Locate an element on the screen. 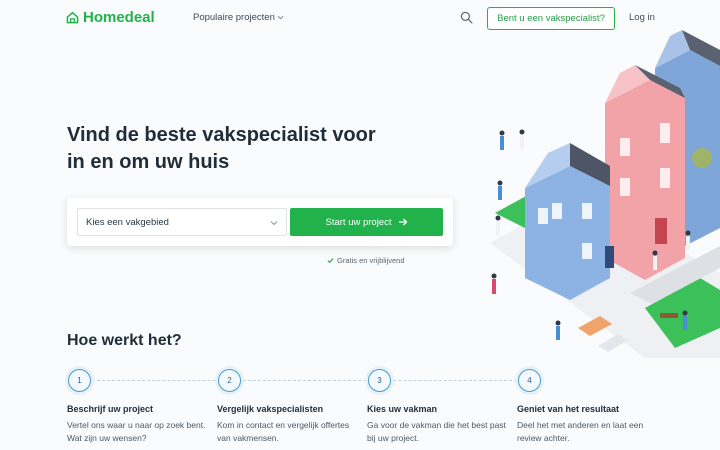 This screenshot has height=450, width=720. logo: Homedeal is located at coordinates (110, 17).